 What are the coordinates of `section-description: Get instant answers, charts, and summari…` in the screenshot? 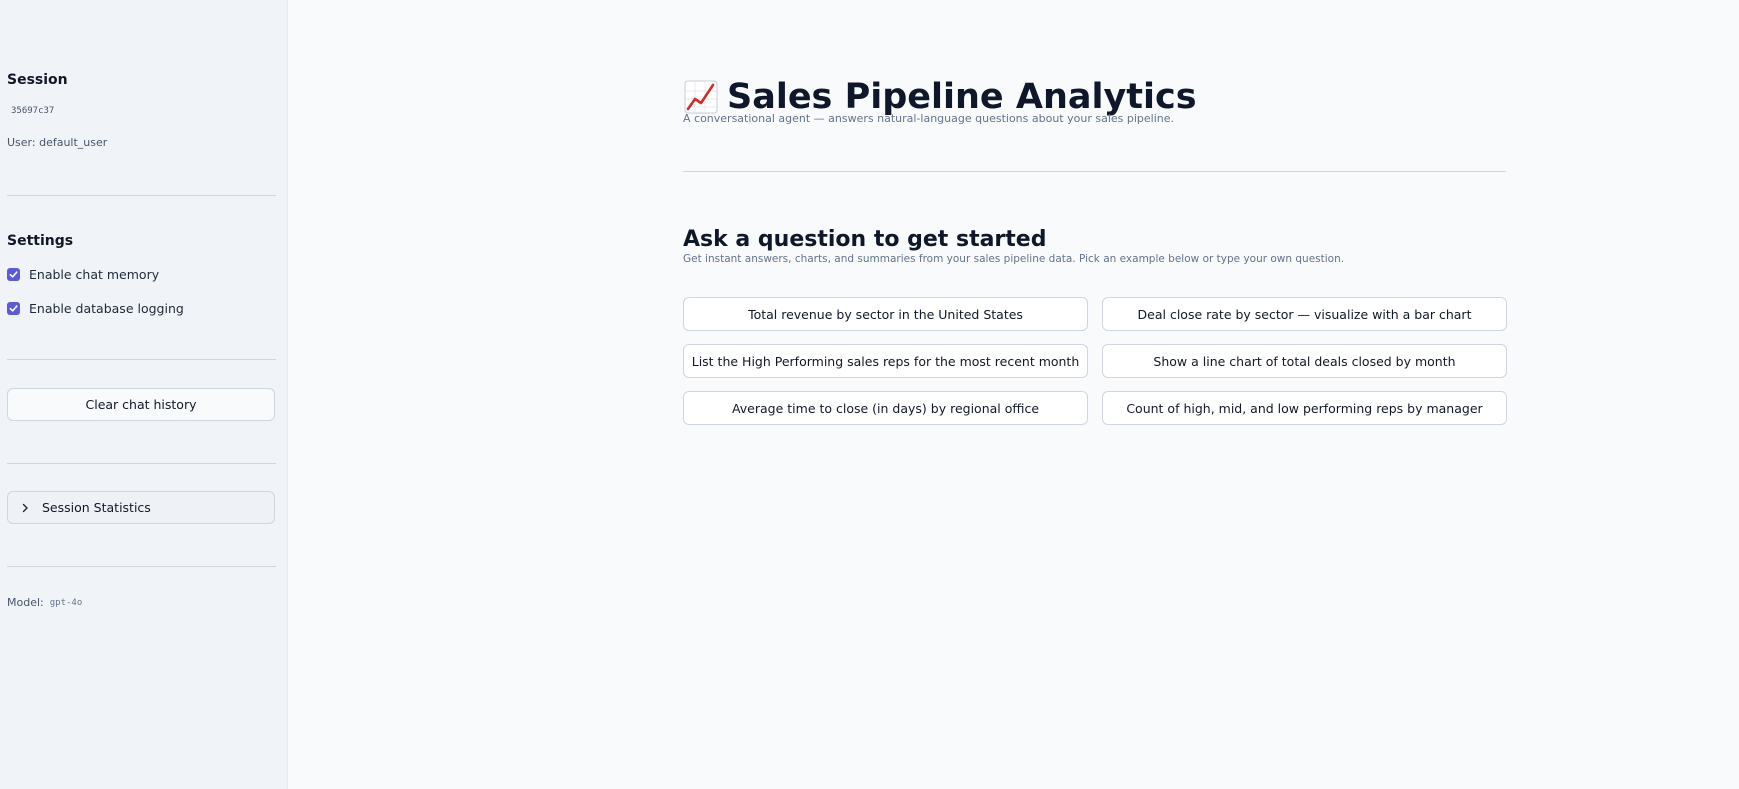 It's located at (1014, 259).